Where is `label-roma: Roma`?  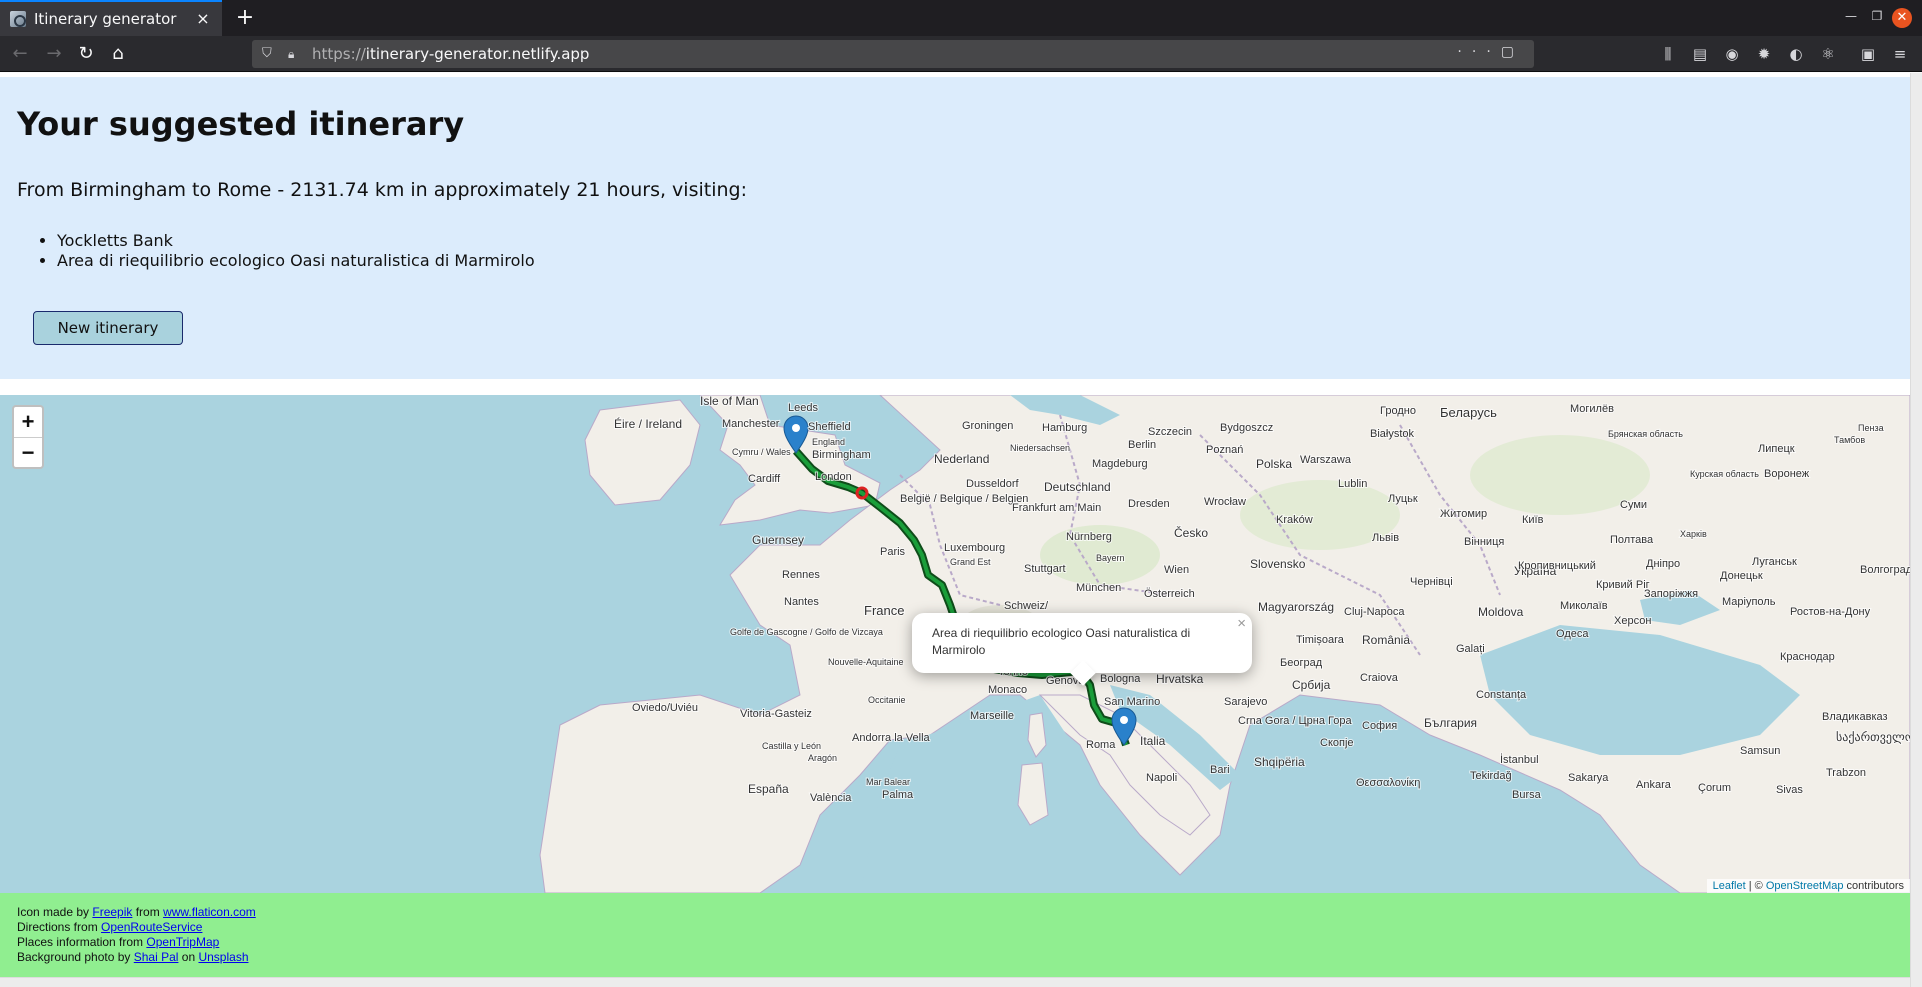
label-roma: Roma is located at coordinates (1101, 745).